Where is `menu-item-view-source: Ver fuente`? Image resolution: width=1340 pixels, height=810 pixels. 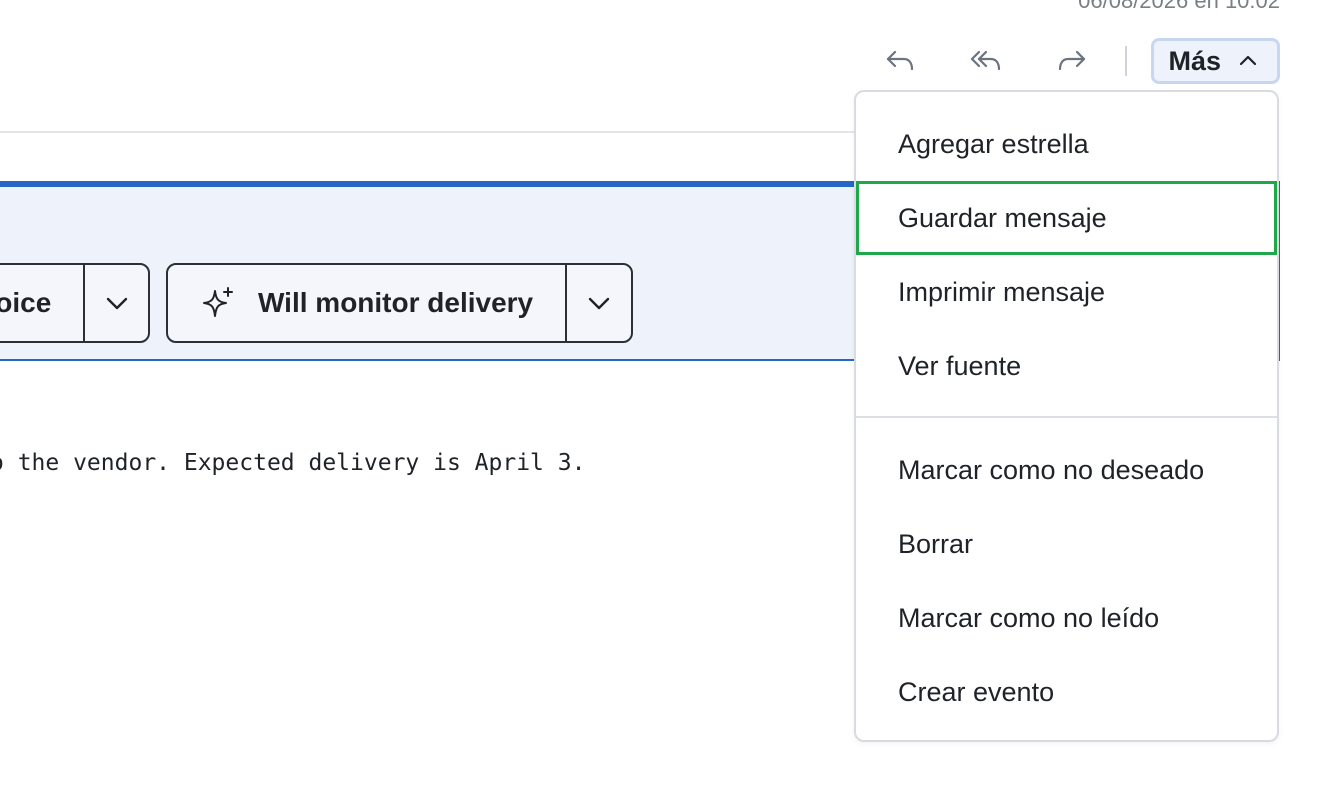
menu-item-view-source: Ver fuente is located at coordinates (1066, 366).